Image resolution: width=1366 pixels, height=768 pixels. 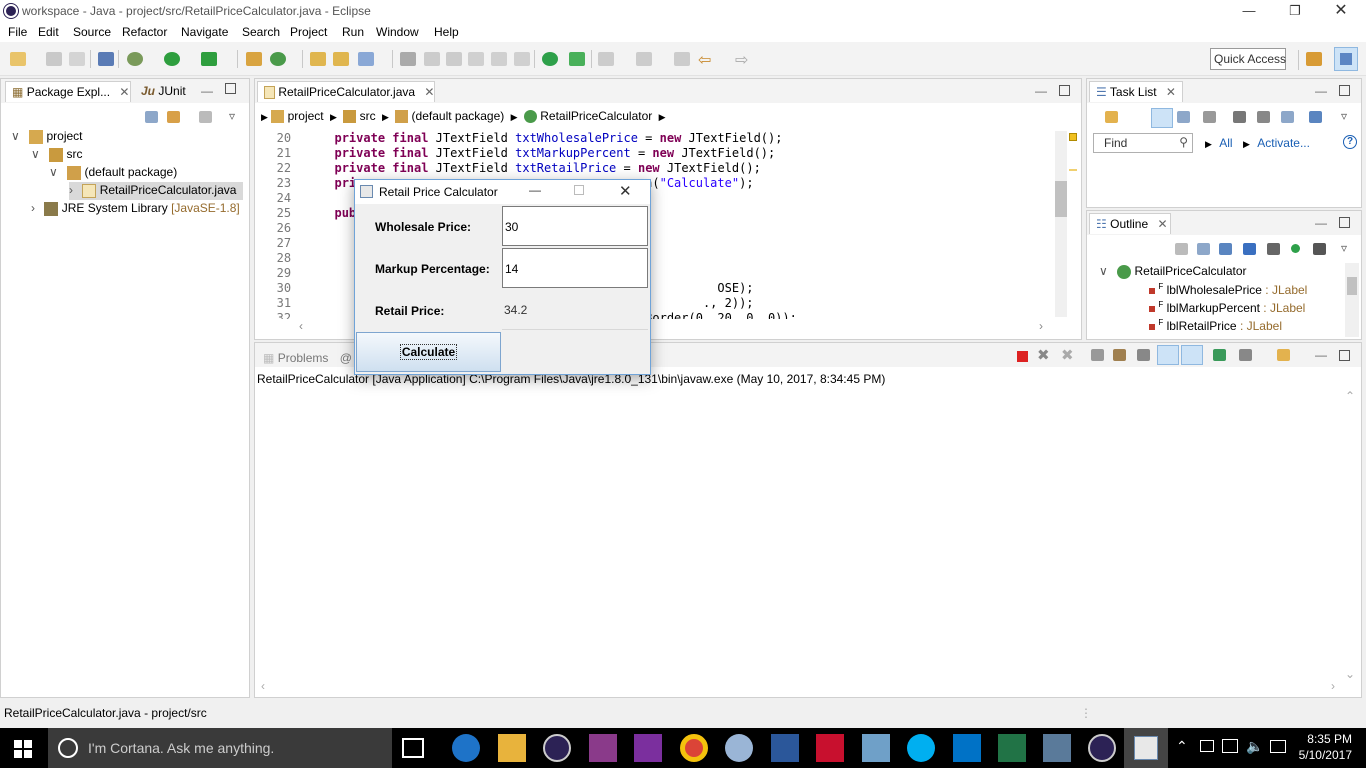 I want to click on console-vertical-scrollbar: ⌃ ⌄, so click(x=1350, y=535).